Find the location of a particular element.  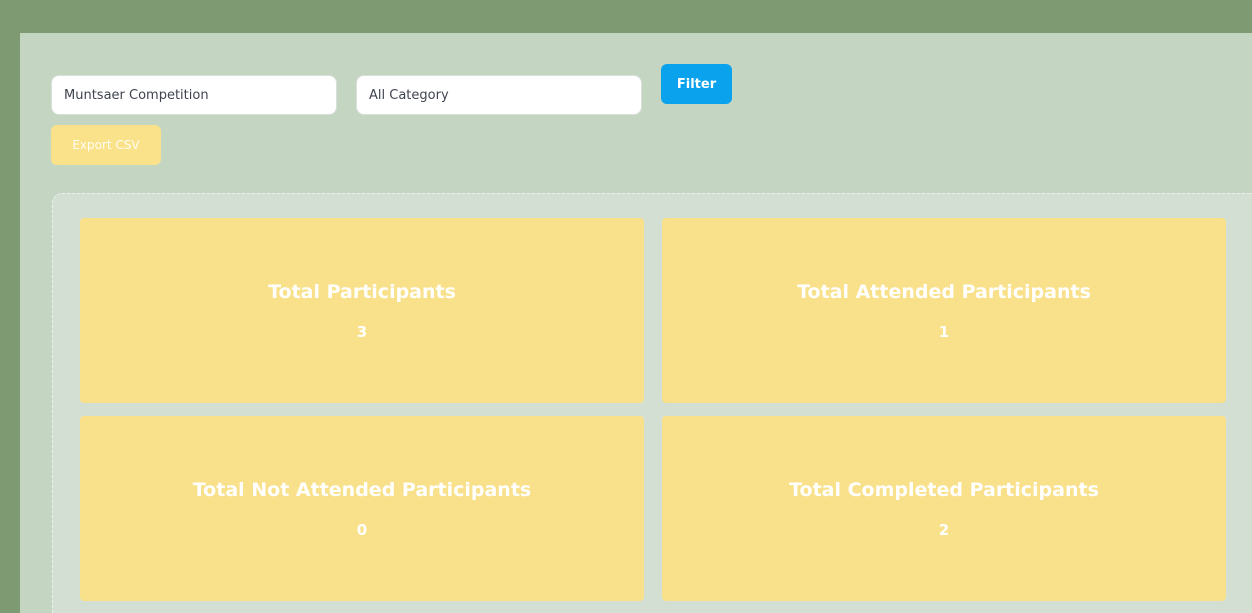

stat-card-total-completed: Total Completed Participants 2 is located at coordinates (944, 508).